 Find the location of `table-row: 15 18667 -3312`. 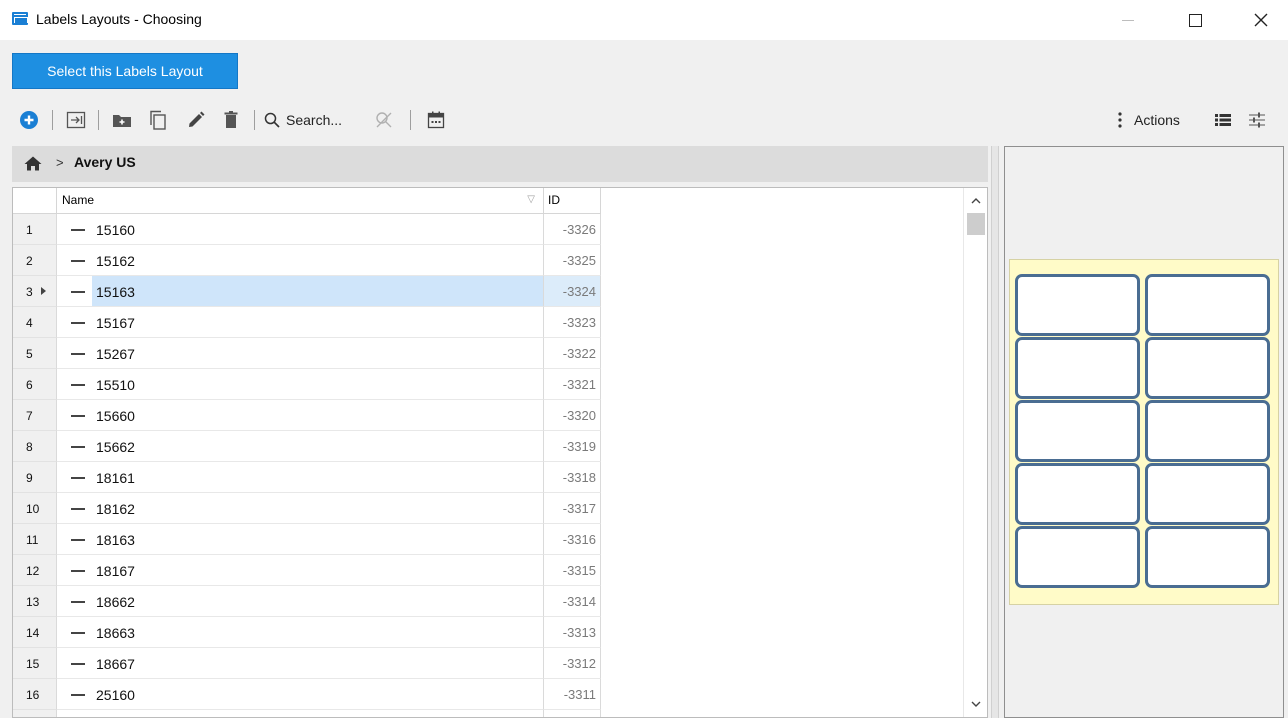

table-row: 15 18667 -3312 is located at coordinates (307, 663).